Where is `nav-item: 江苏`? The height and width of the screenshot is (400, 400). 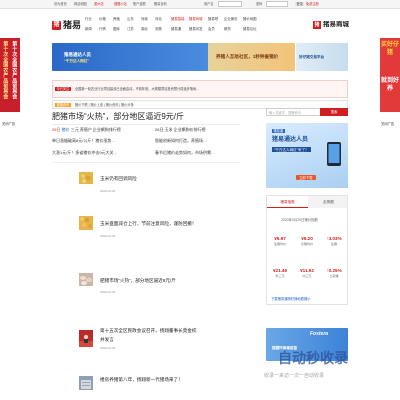 nav-item: 江苏 is located at coordinates (130, 29).